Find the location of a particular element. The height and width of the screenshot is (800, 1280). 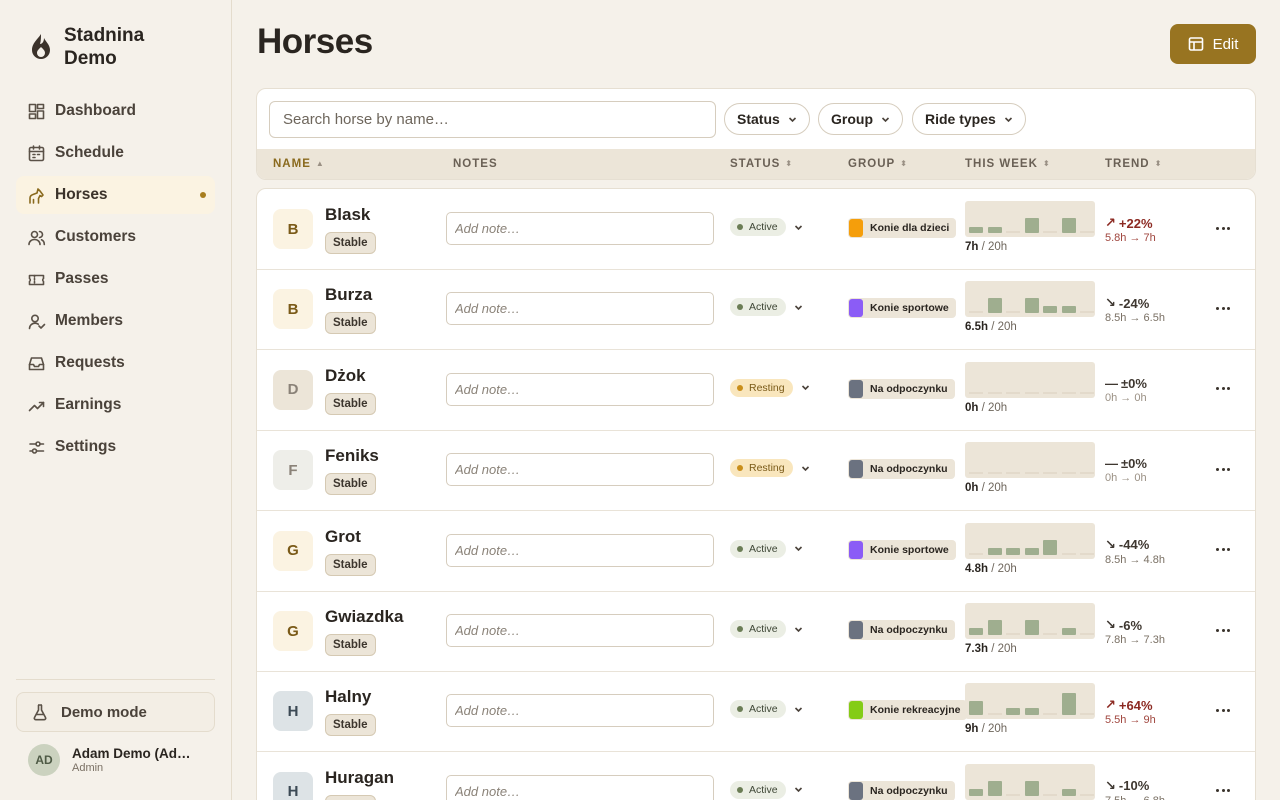

sidebar-item-customers: Customers is located at coordinates (115, 237).